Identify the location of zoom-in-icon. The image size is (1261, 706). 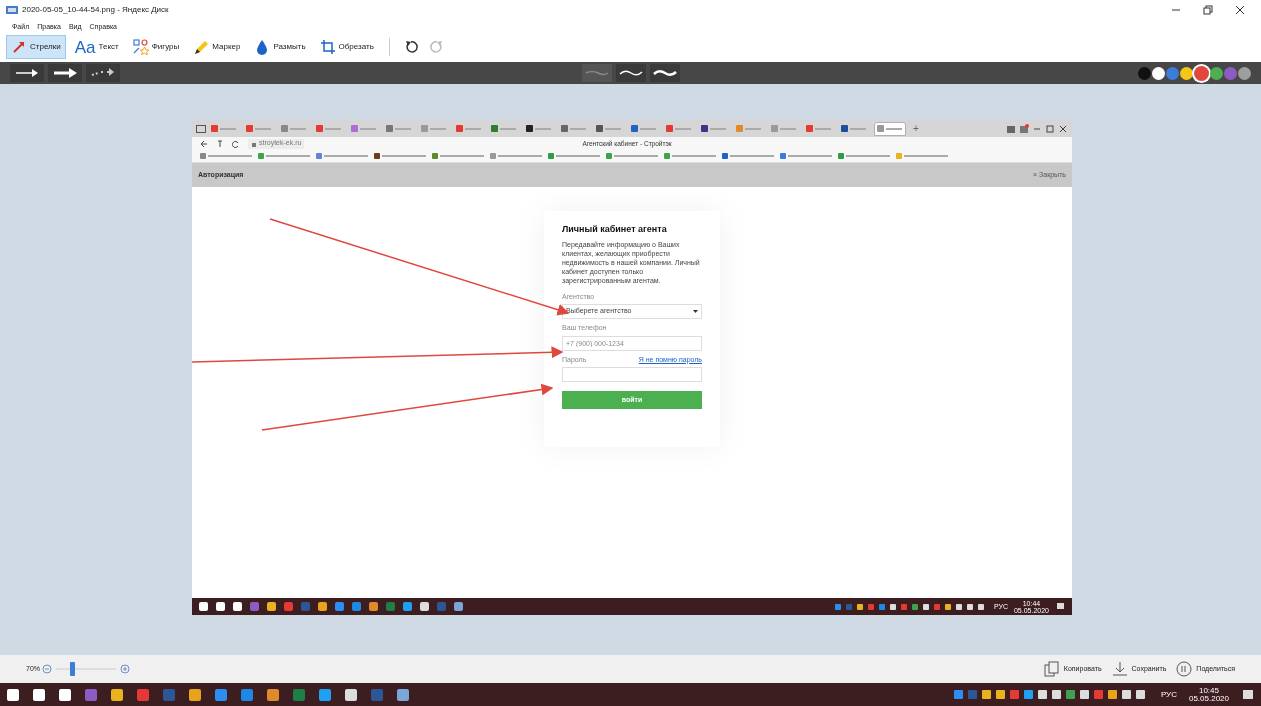
(125, 669).